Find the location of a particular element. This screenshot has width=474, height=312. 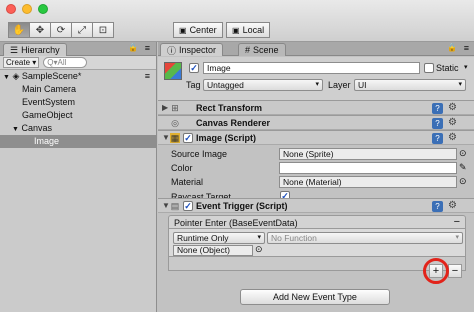

hierarchy-search-input: Q▾All is located at coordinates (65, 62).